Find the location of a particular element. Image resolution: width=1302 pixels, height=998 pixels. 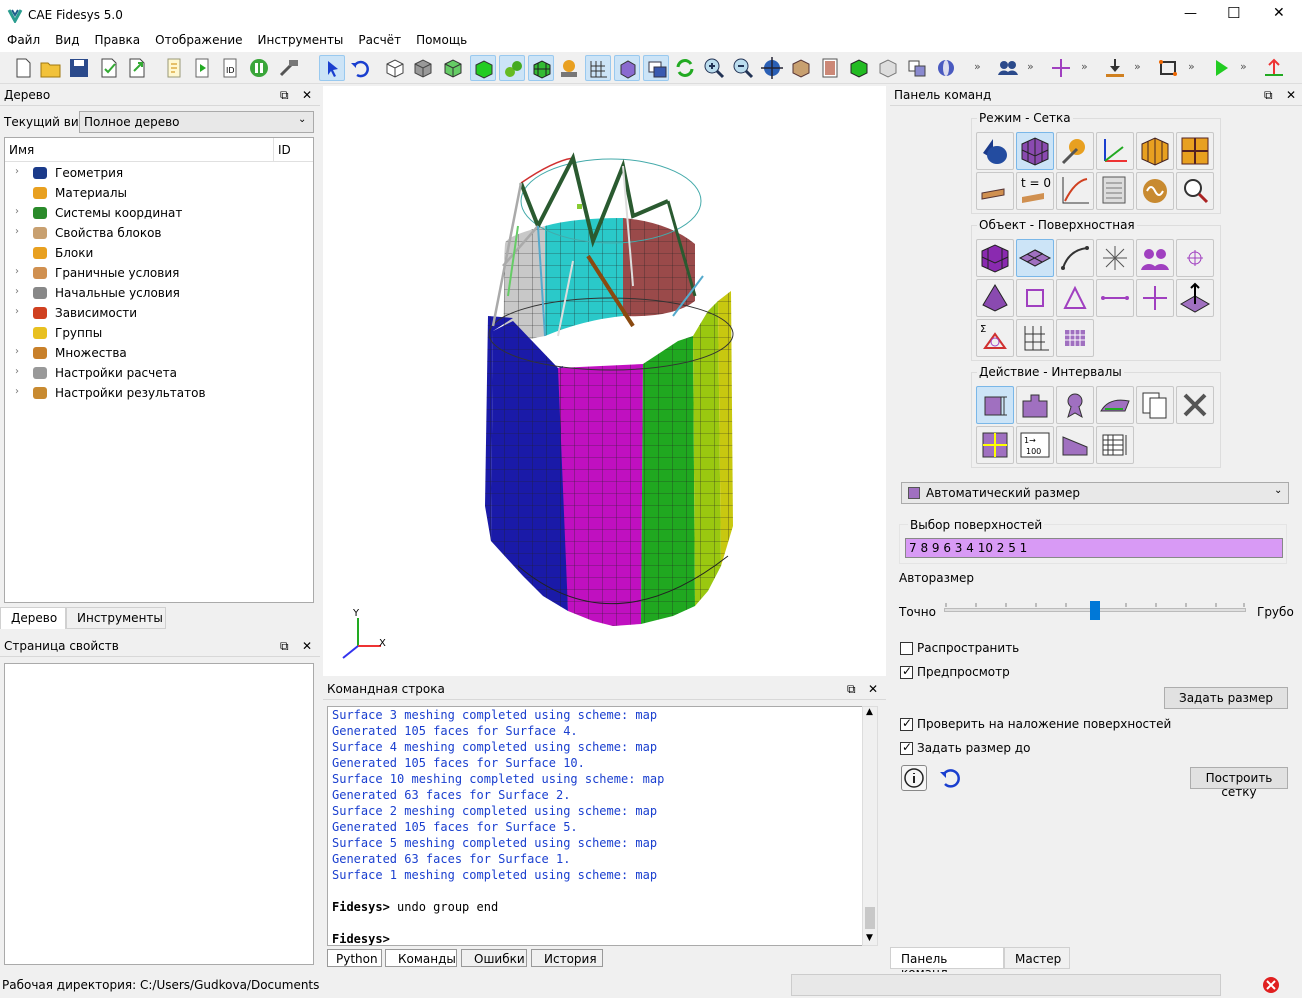

obj-point-button is located at coordinates (1155, 298).